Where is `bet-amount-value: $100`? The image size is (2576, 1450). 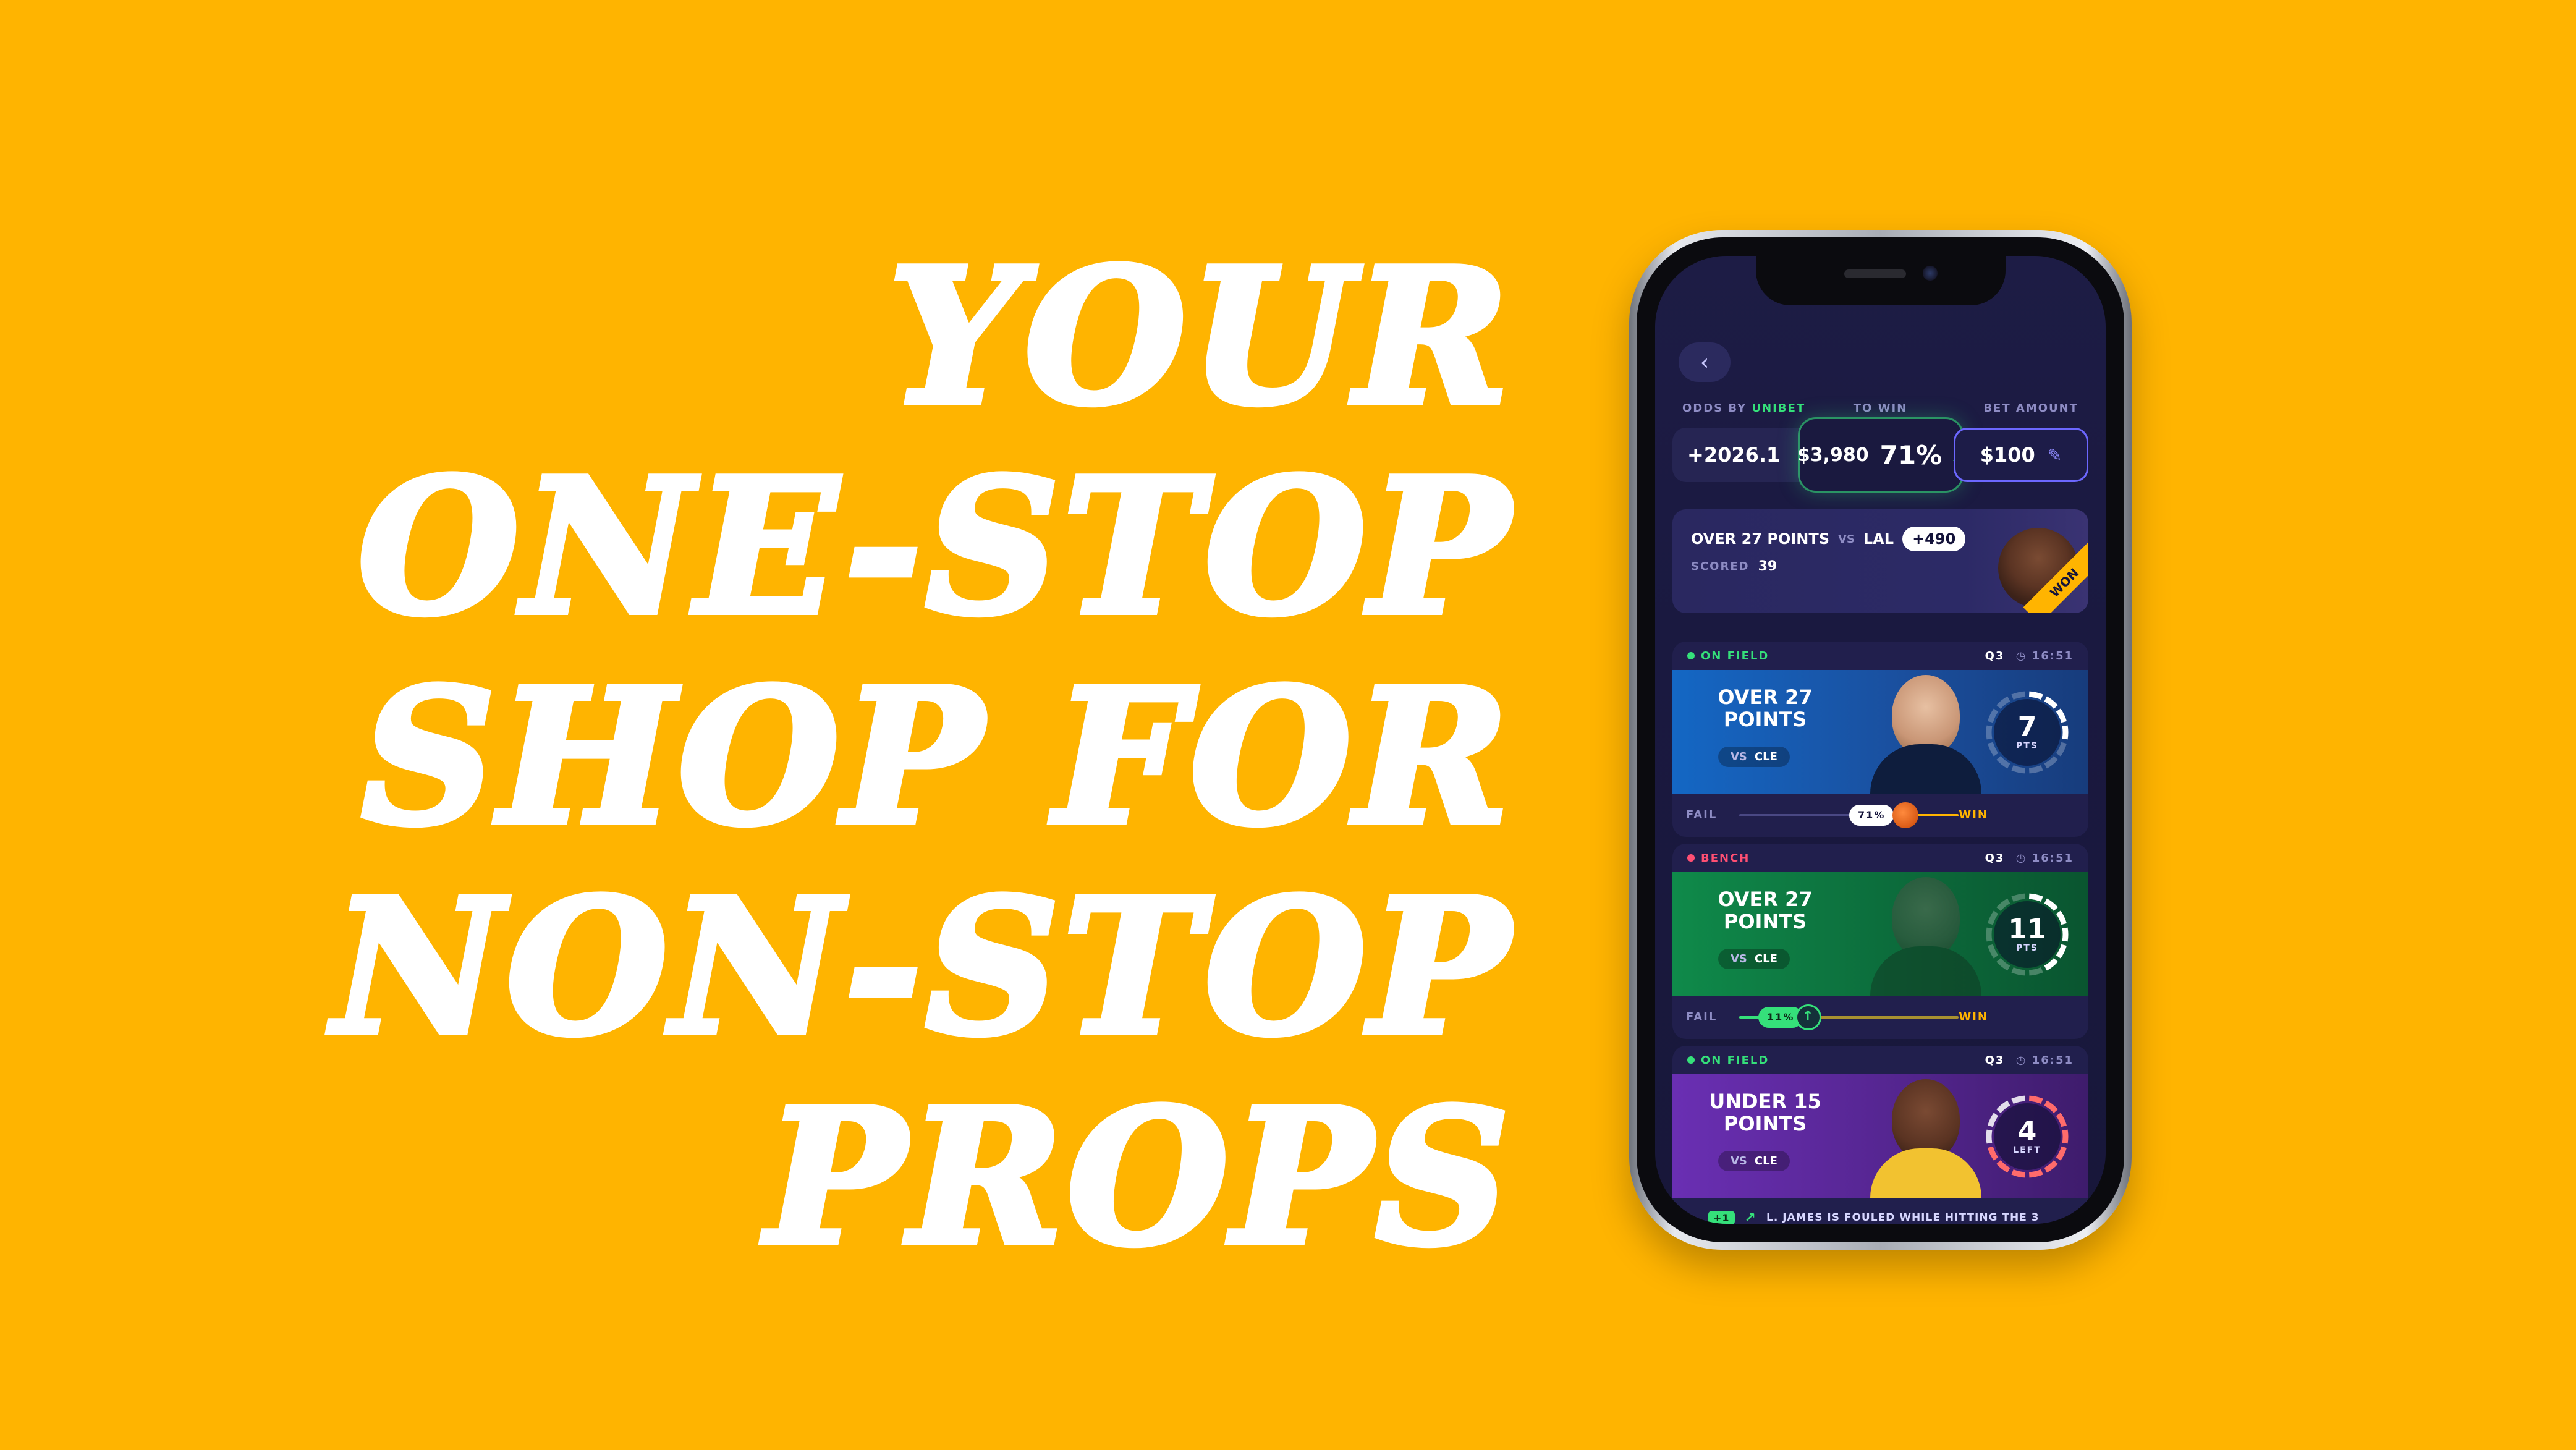
bet-amount-value: $100 is located at coordinates (2007, 455).